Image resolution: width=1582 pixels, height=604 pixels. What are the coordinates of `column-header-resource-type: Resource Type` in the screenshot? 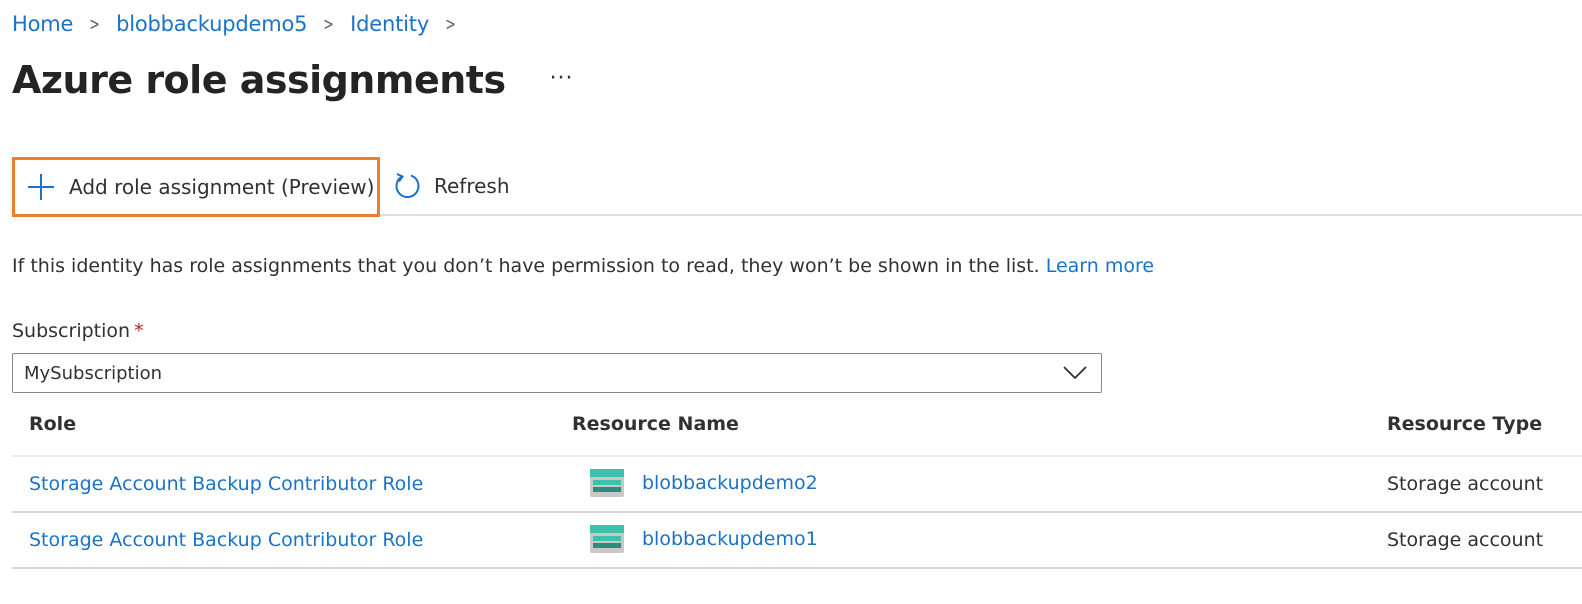 It's located at (1464, 424).